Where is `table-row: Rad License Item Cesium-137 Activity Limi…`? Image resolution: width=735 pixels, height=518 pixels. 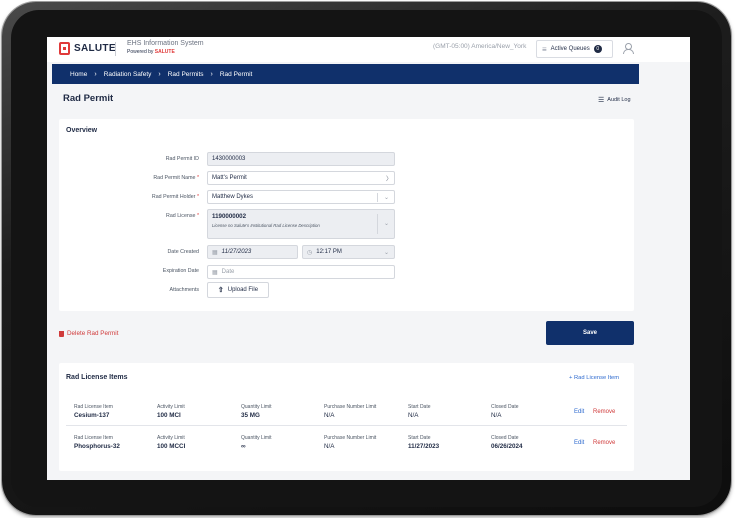
table-row: Rad License Item Cesium-137 Activity Limi… is located at coordinates (346, 411).